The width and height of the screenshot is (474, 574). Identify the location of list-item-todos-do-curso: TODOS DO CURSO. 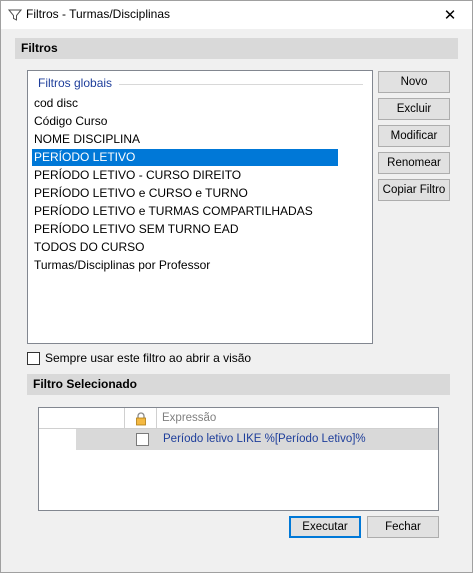
(185, 247).